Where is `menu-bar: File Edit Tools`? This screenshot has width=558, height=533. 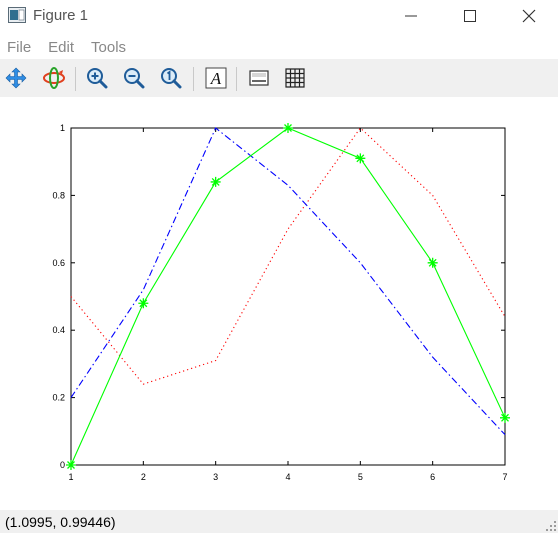
menu-bar: File Edit Tools is located at coordinates (279, 47).